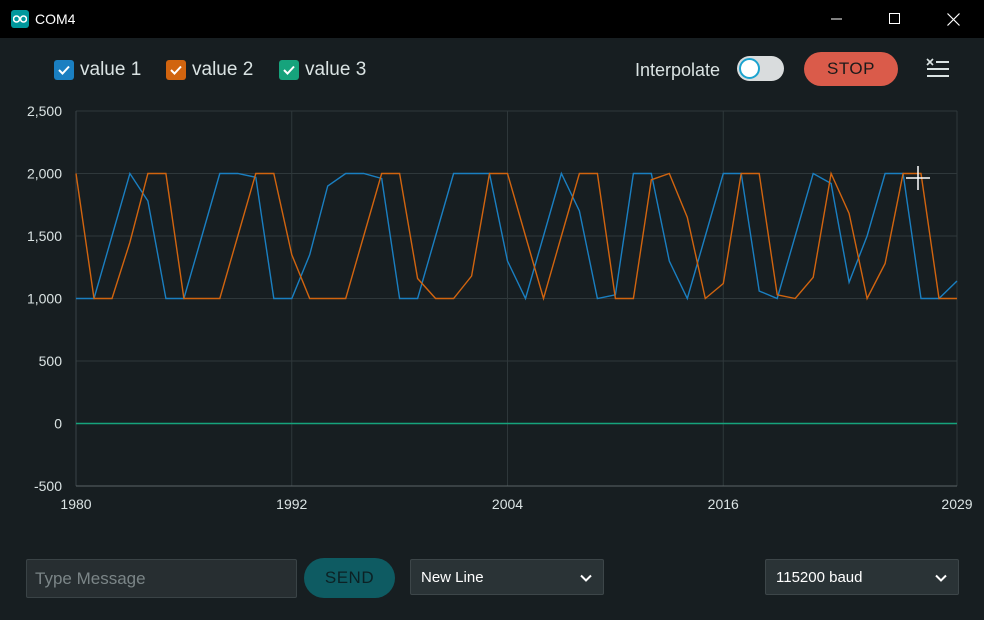 The image size is (984, 620). What do you see at coordinates (51, 361) in the screenshot?
I see `y-tick-label: 500` at bounding box center [51, 361].